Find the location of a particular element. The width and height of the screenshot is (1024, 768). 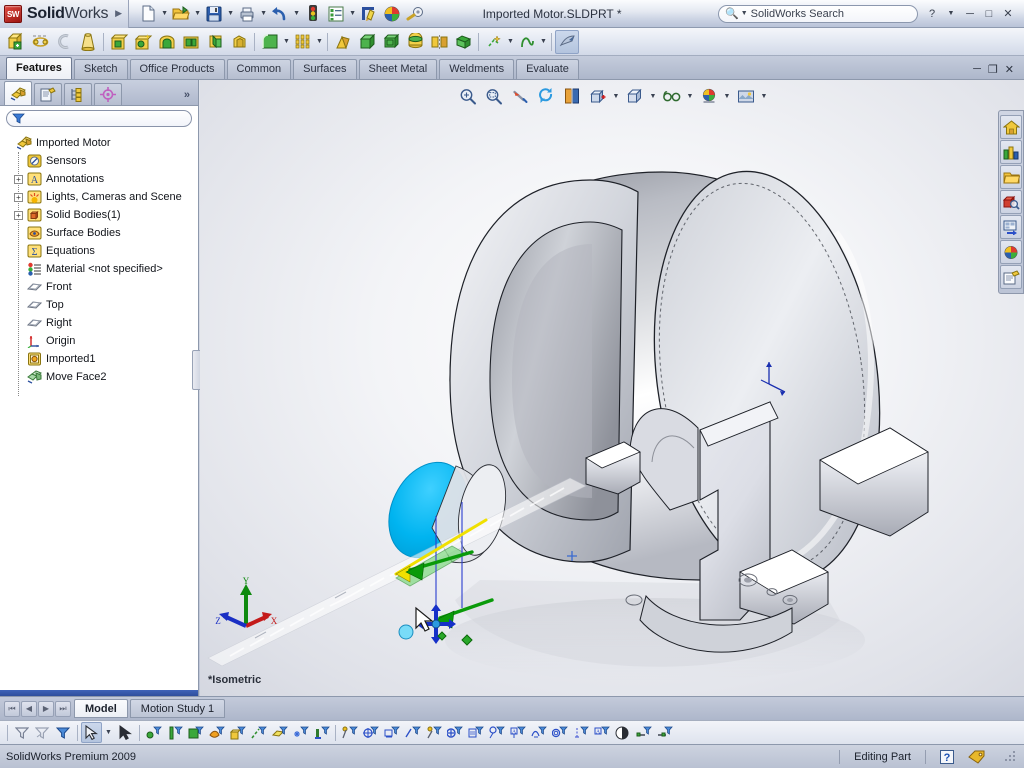

tab-motion-study-1: Motion Study 1 is located at coordinates (177, 708).